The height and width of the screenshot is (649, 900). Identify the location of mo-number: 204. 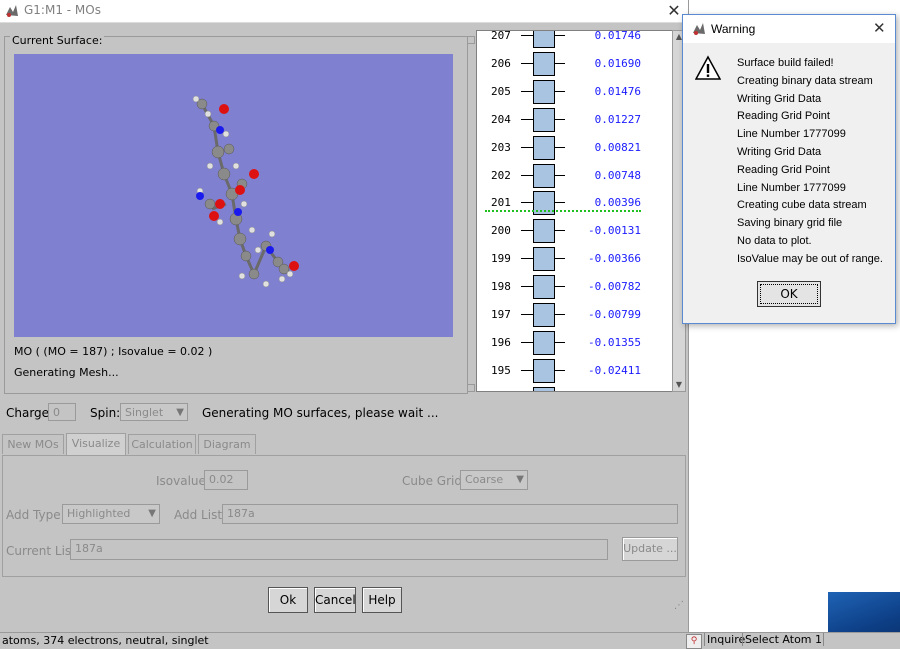
(503, 119).